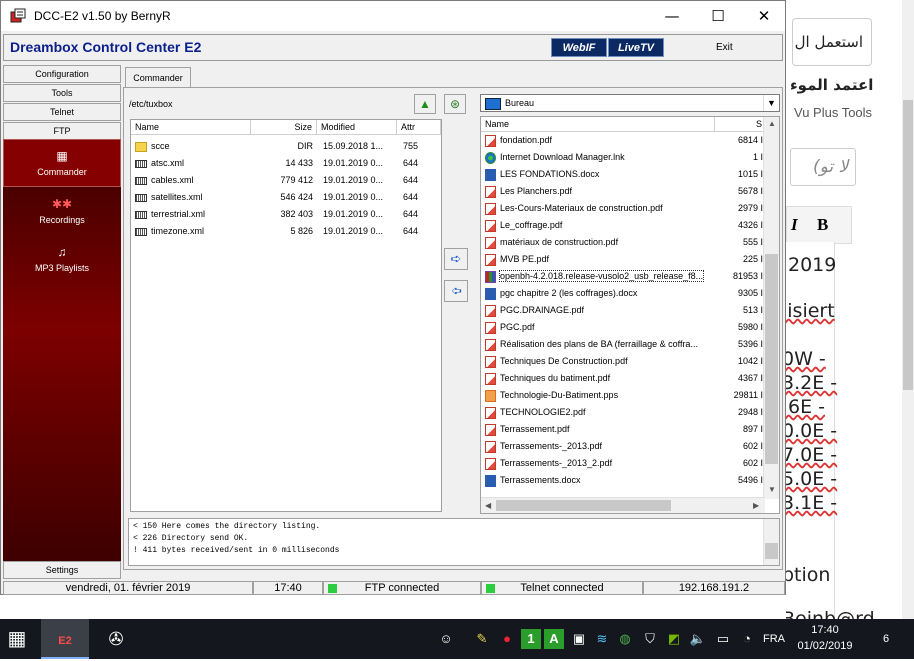 This screenshot has width=914, height=661. Describe the element at coordinates (623, 446) in the screenshot. I see `right-file-row: Terrassements-_2013.pdf 602 I` at that location.